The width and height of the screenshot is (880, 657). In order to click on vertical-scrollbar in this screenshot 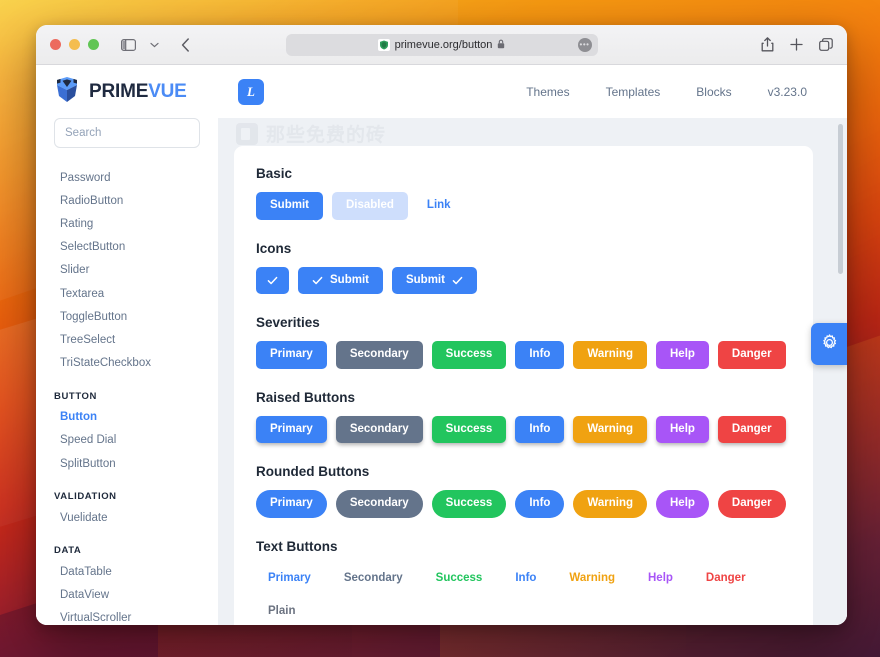, I will do `click(840, 199)`.